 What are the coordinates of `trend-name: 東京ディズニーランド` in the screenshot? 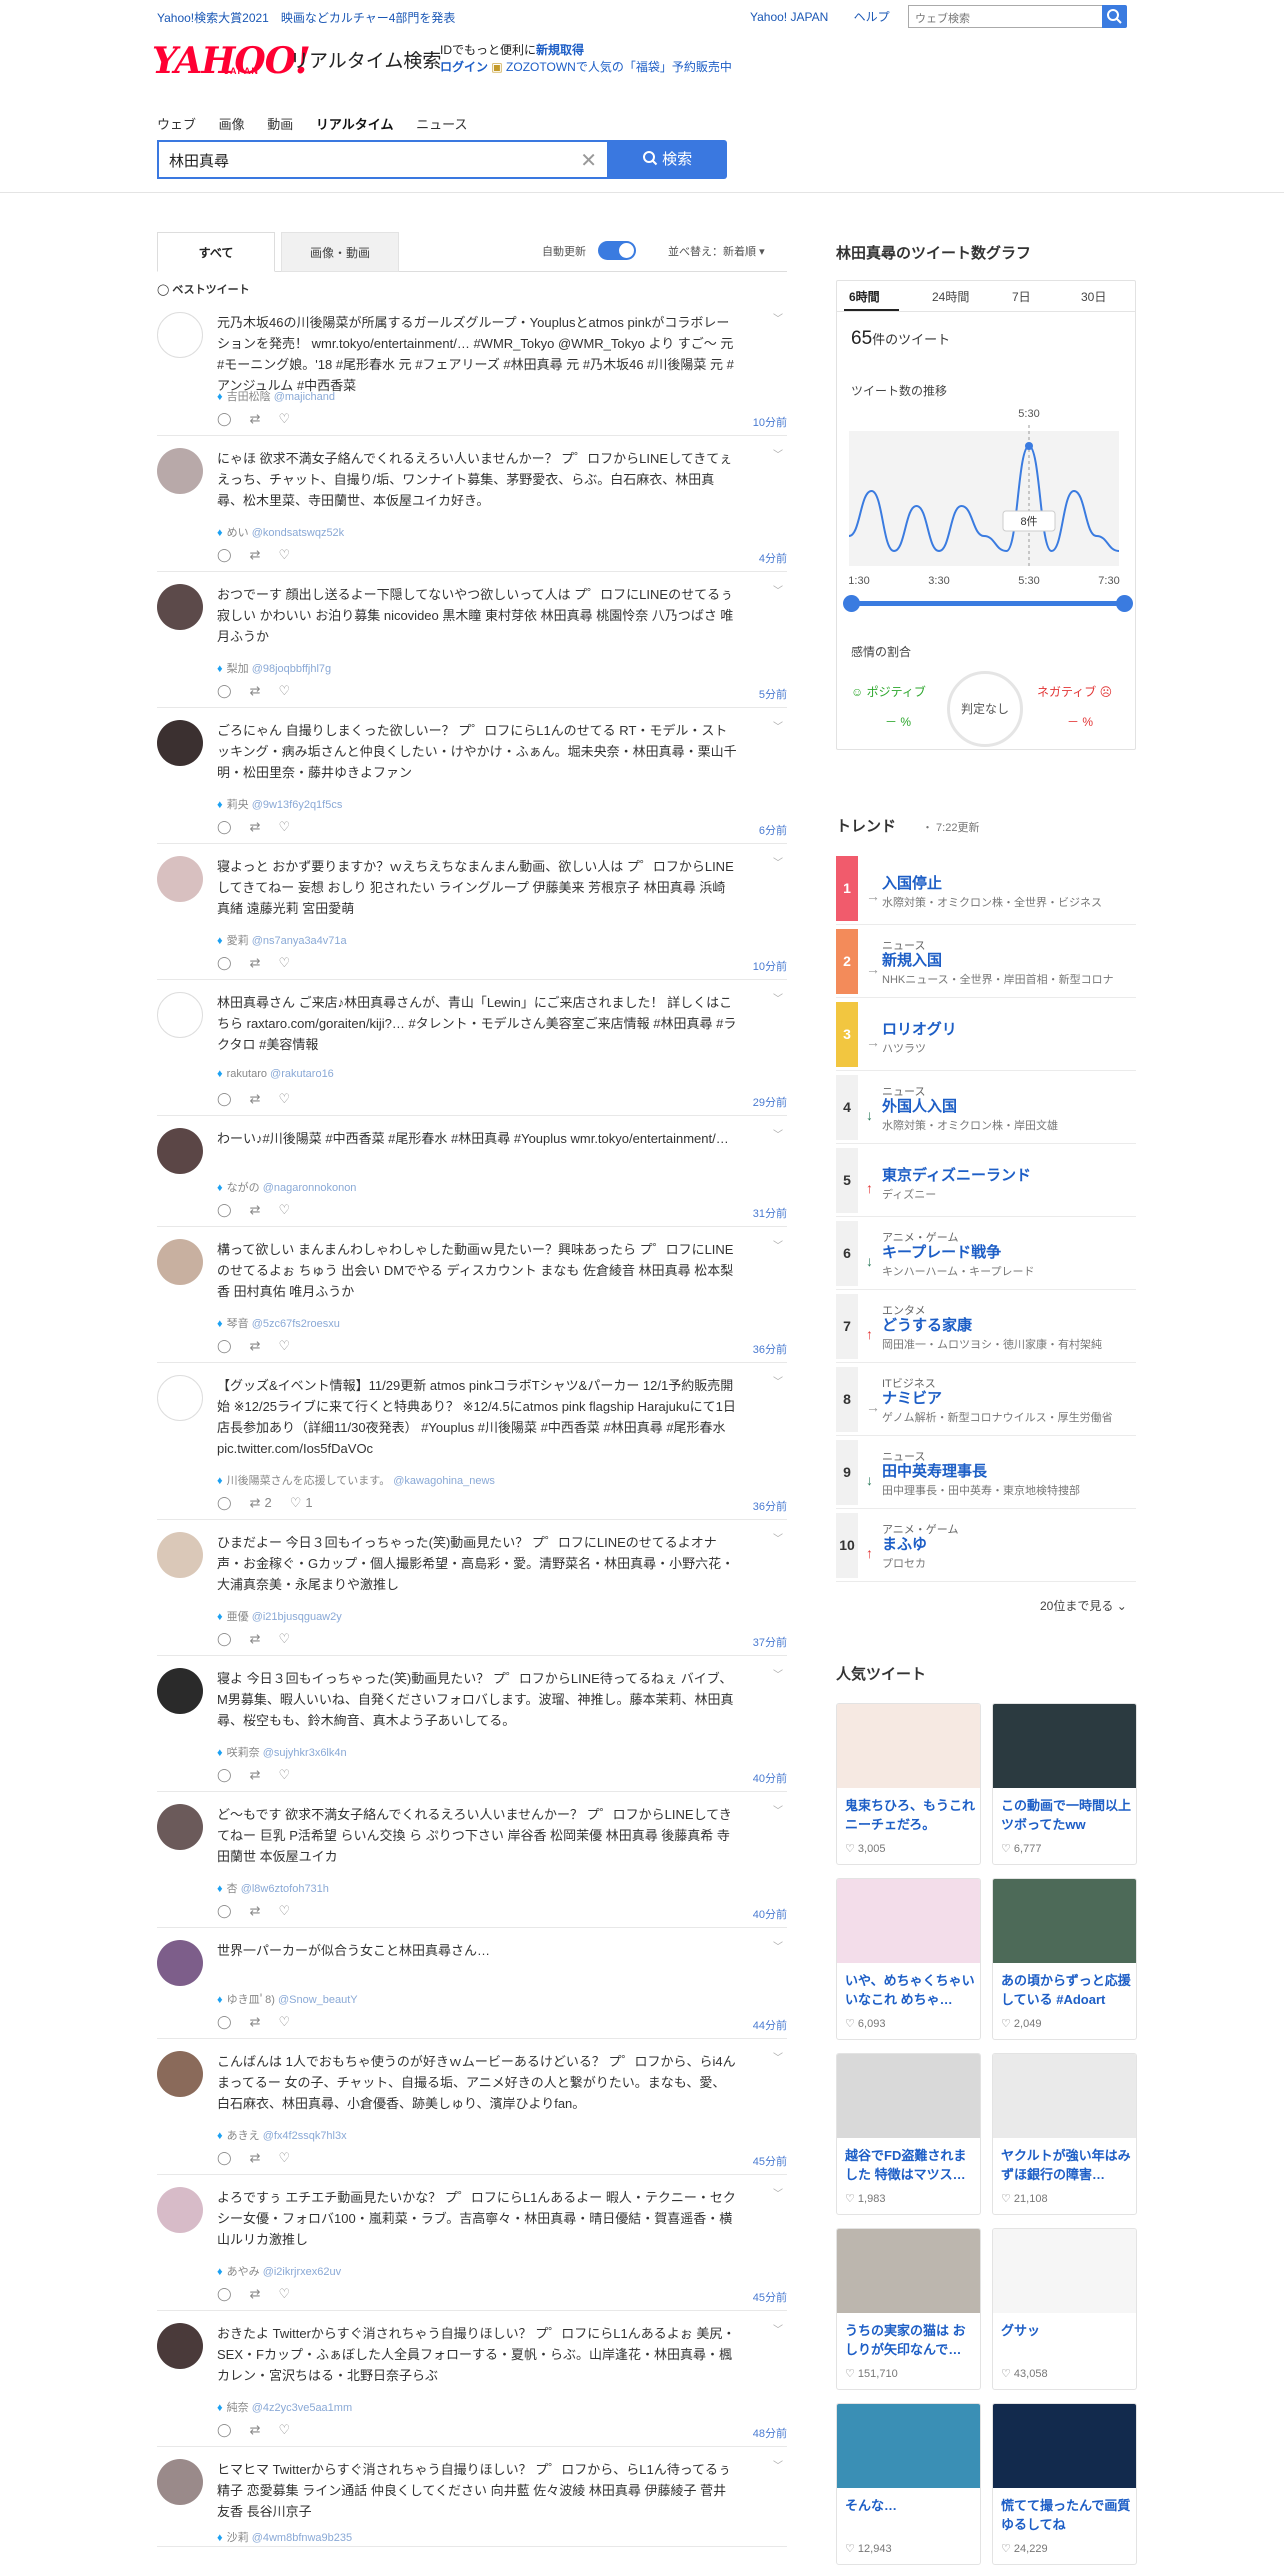 It's located at (956, 1174).